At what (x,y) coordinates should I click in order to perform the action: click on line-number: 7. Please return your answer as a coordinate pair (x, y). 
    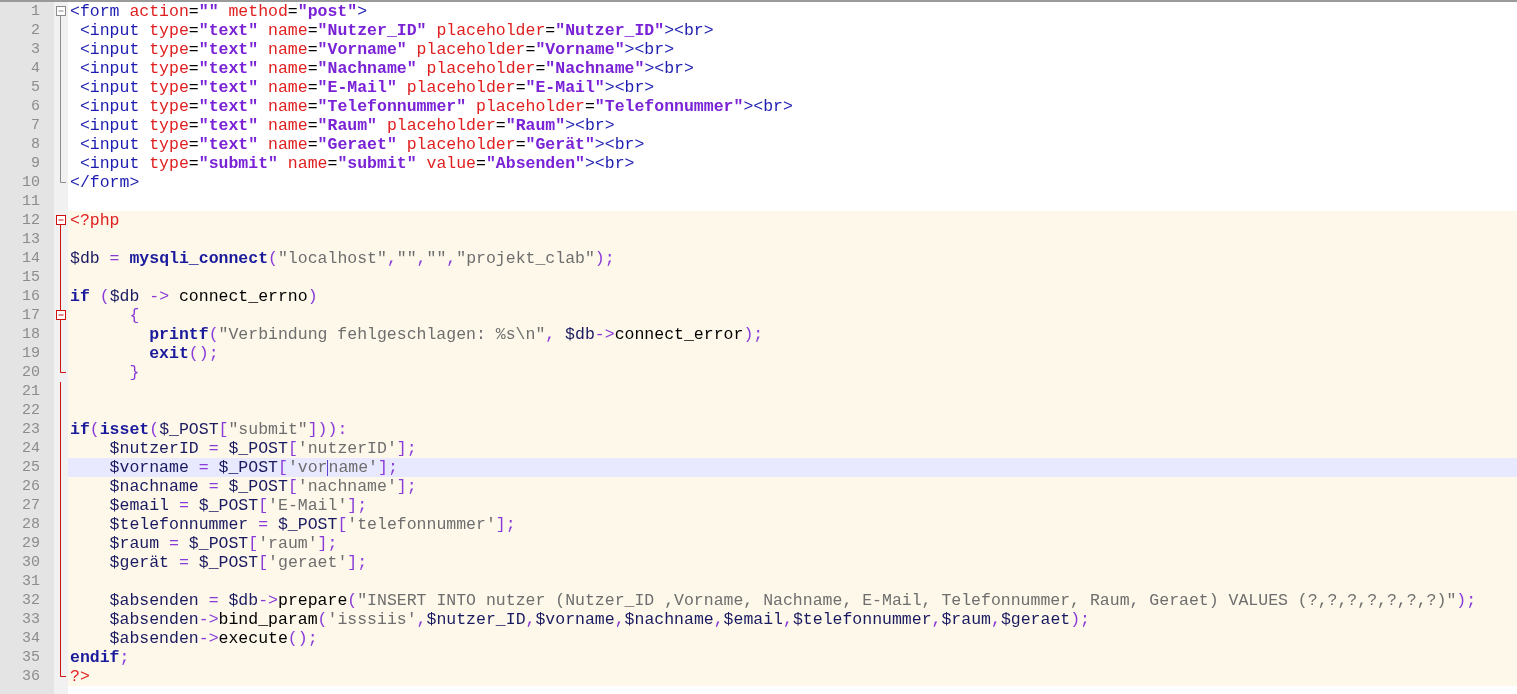
    Looking at the image, I should click on (35, 125).